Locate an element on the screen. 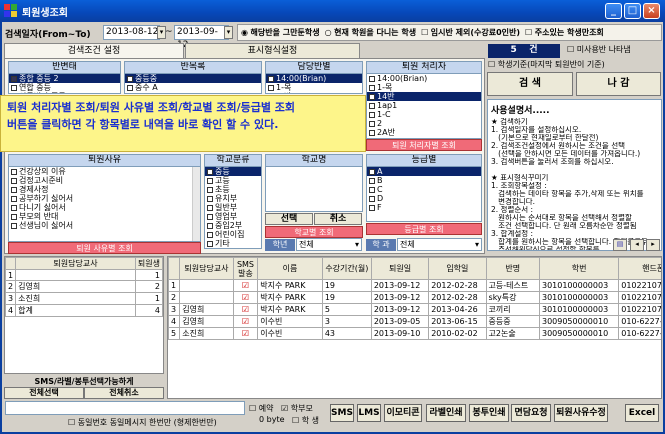 The width and height of the screenshot is (665, 434). list-item: 2A반 is located at coordinates (424, 132).